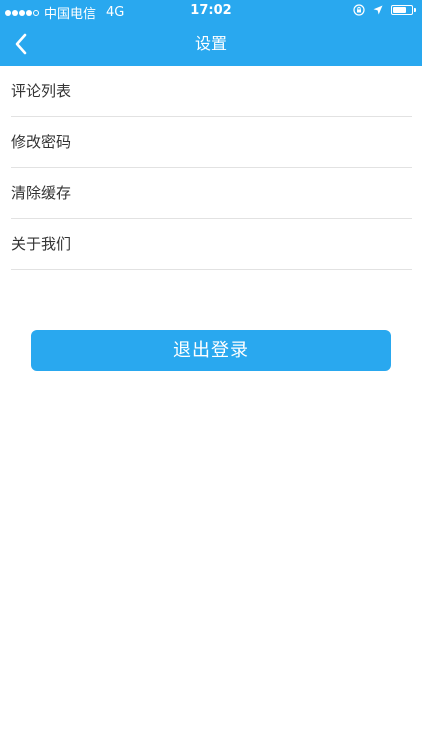  Describe the element at coordinates (211, 142) in the screenshot. I see `menu-item-change-password: 修改密码` at that location.